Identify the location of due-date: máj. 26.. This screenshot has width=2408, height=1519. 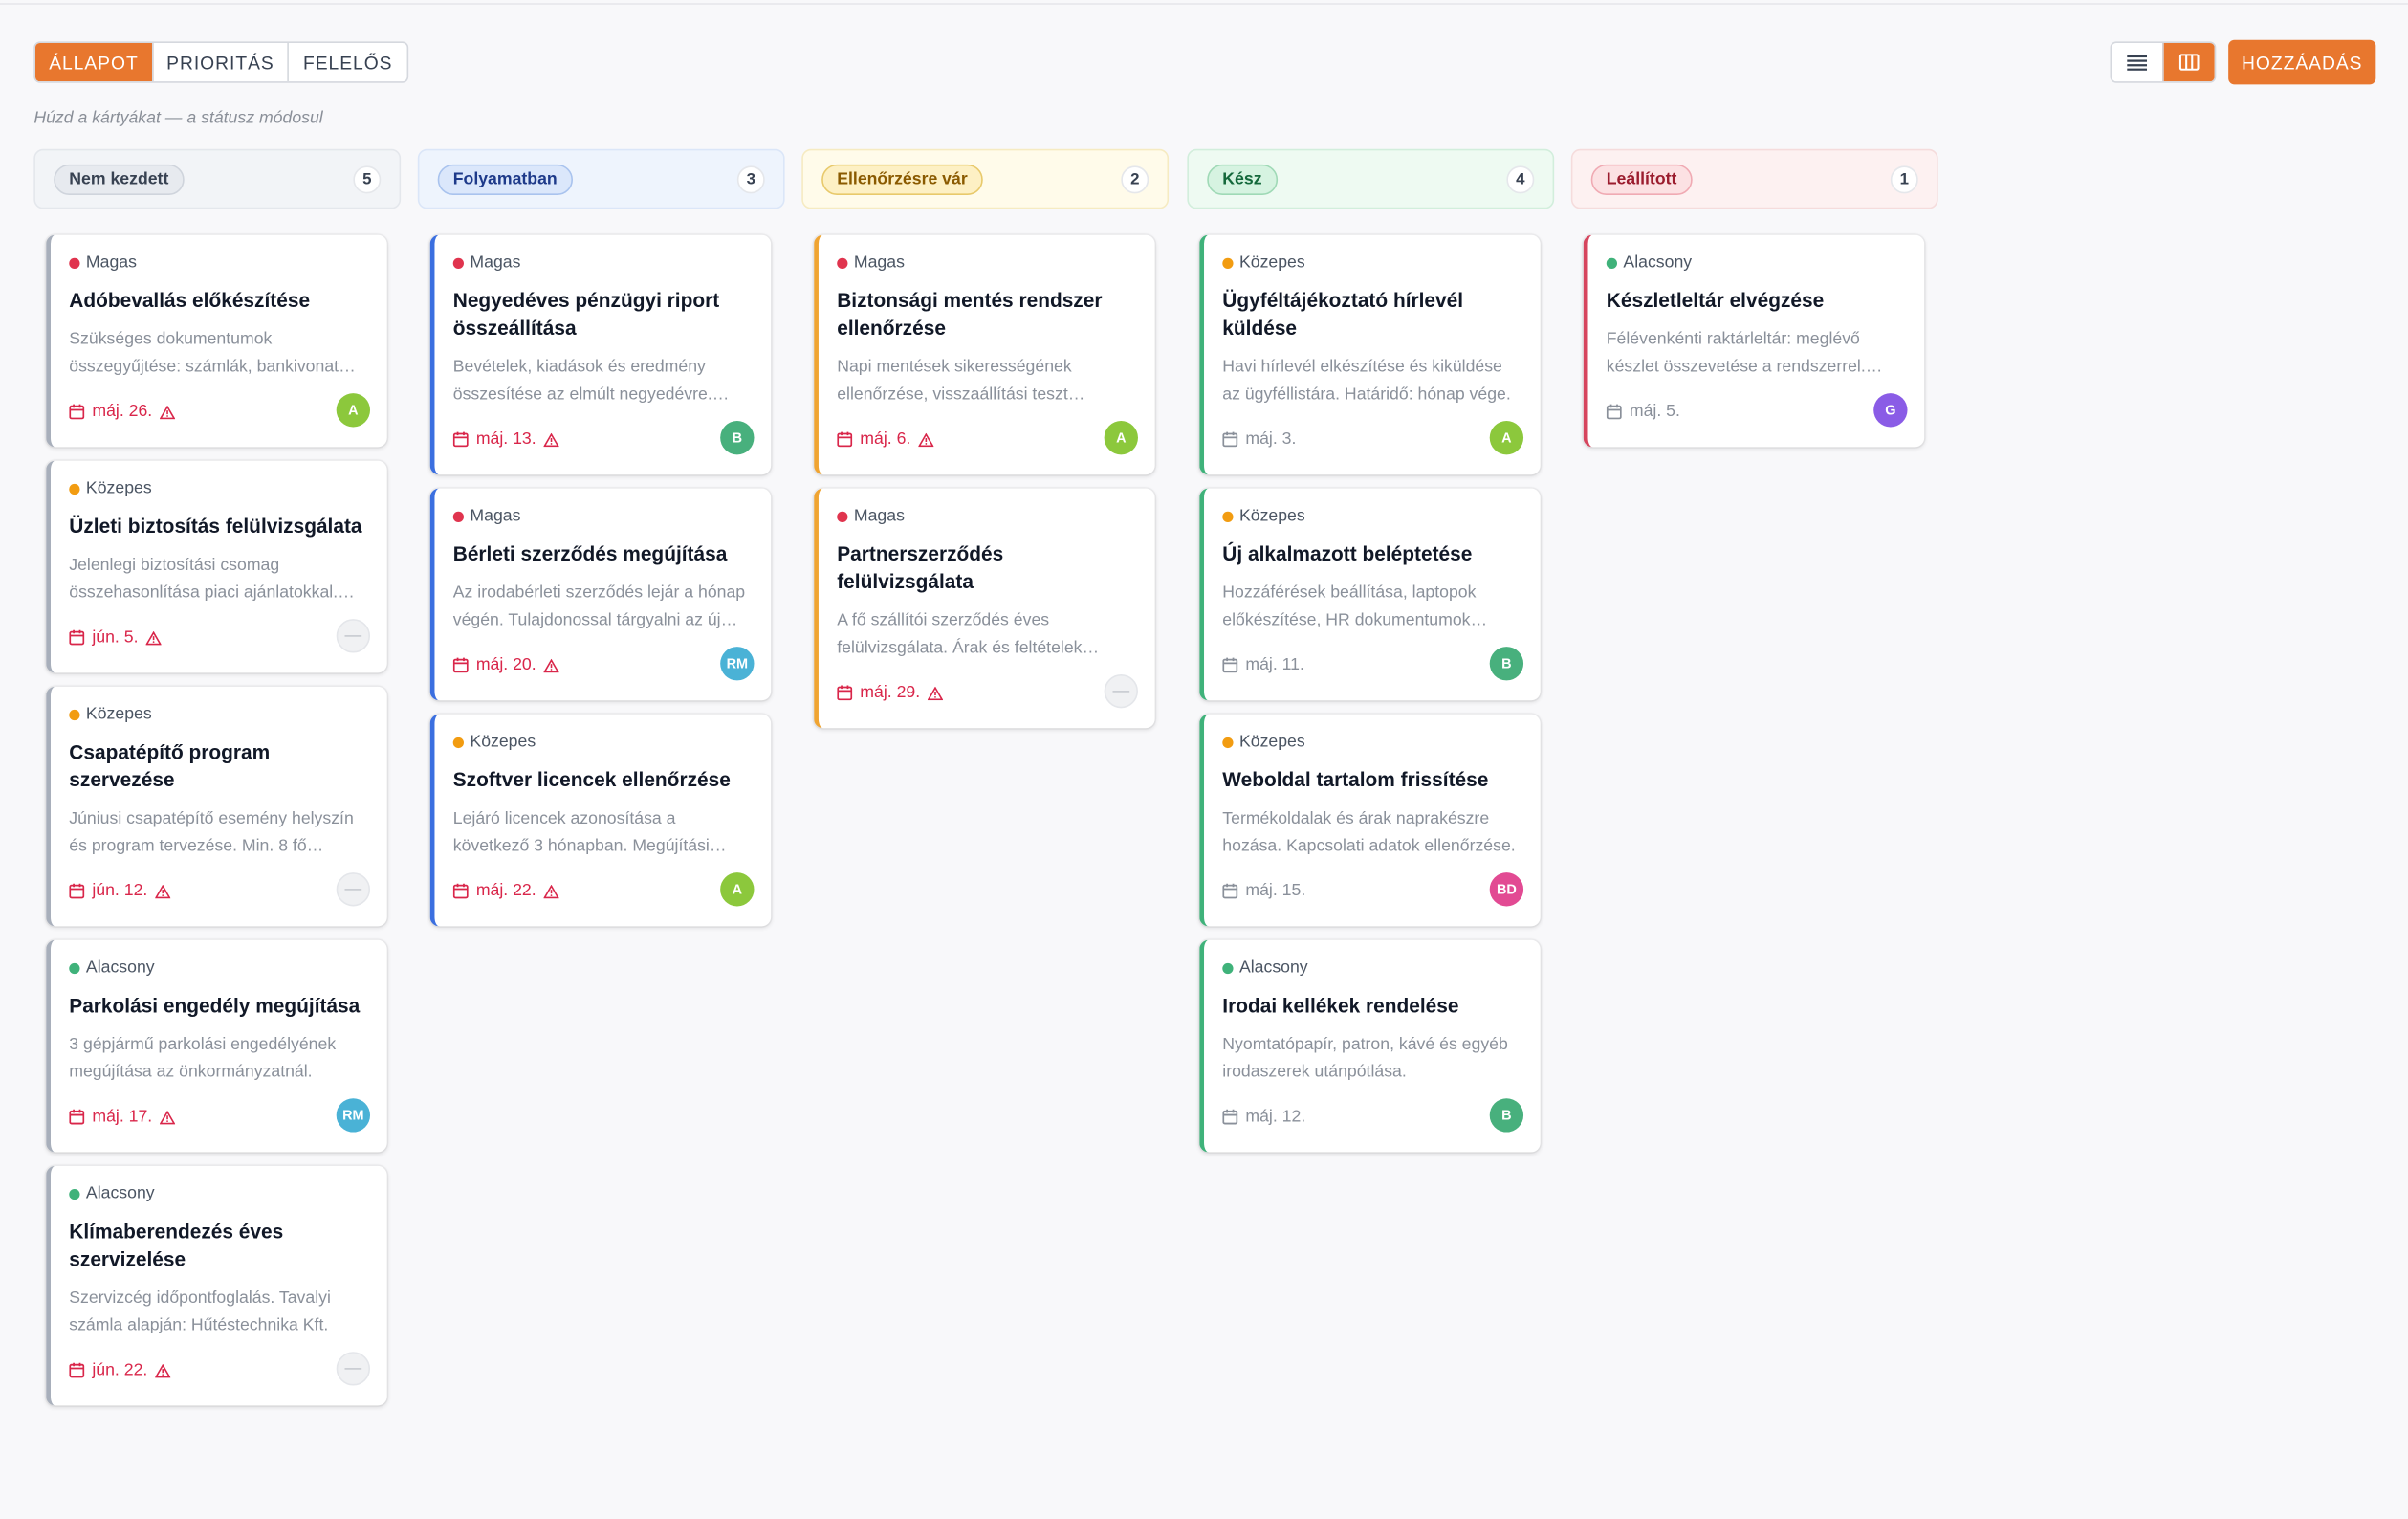
(126, 412).